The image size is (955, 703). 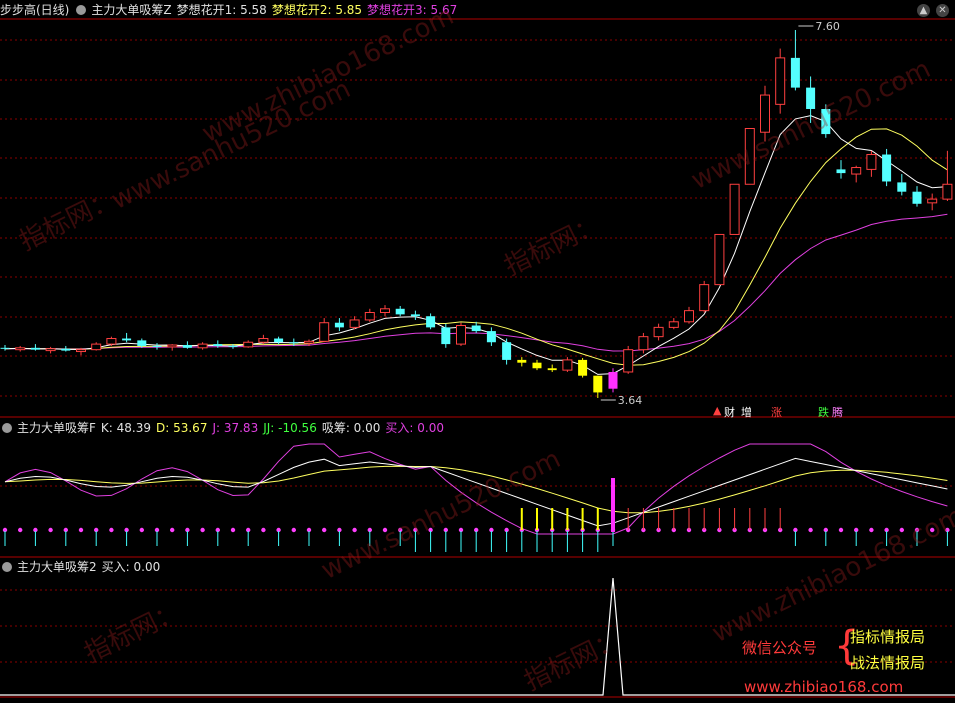 I want to click on buy-panel-header: 主力大单吸筹2 买入: 0.00, so click(x=82, y=567).